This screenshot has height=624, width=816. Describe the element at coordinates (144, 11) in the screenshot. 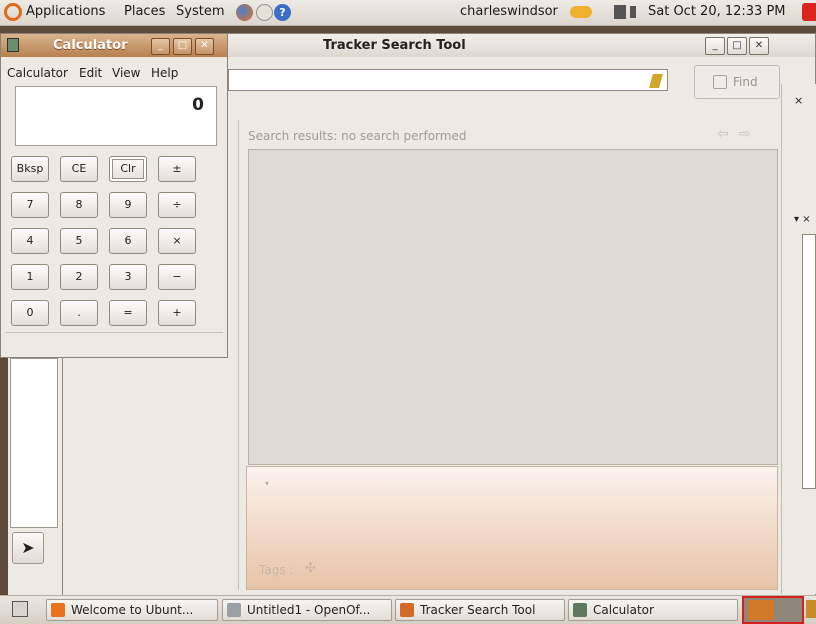

I see `menu-places: Places` at that location.